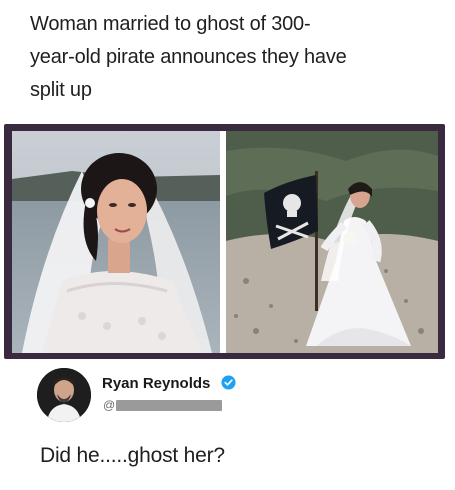 The width and height of the screenshot is (455, 490). What do you see at coordinates (61, 90) in the screenshot?
I see `headline-line-3: split up` at bounding box center [61, 90].